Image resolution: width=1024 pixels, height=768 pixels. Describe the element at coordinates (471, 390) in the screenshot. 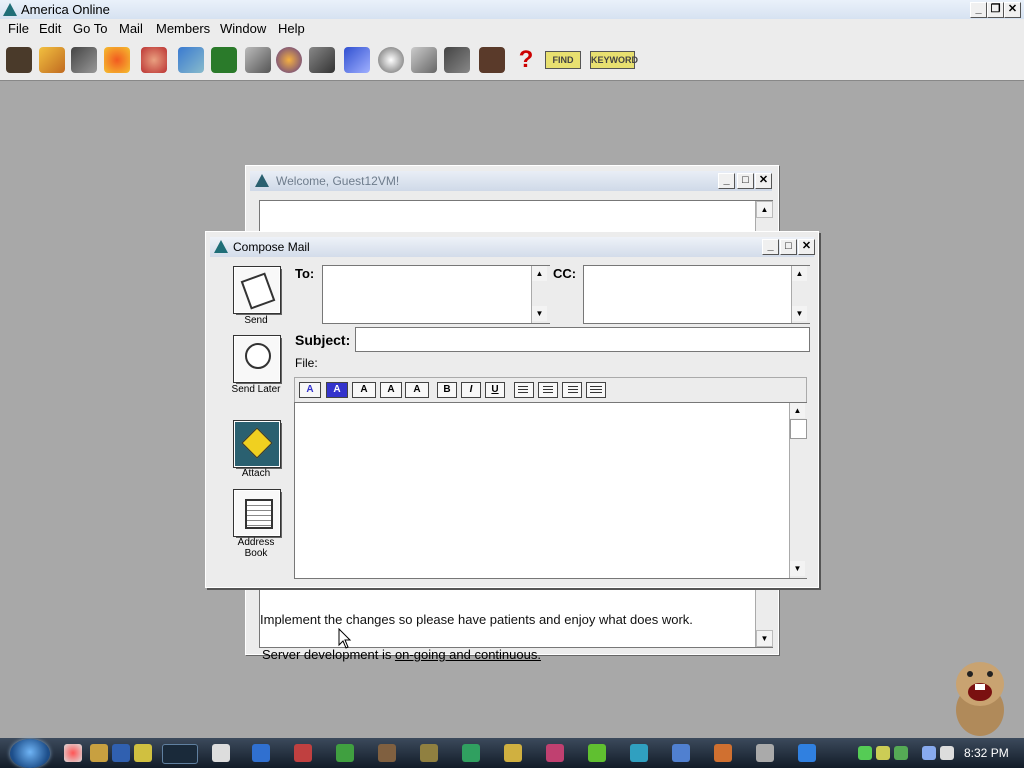

I see `italic-button: I` at that location.